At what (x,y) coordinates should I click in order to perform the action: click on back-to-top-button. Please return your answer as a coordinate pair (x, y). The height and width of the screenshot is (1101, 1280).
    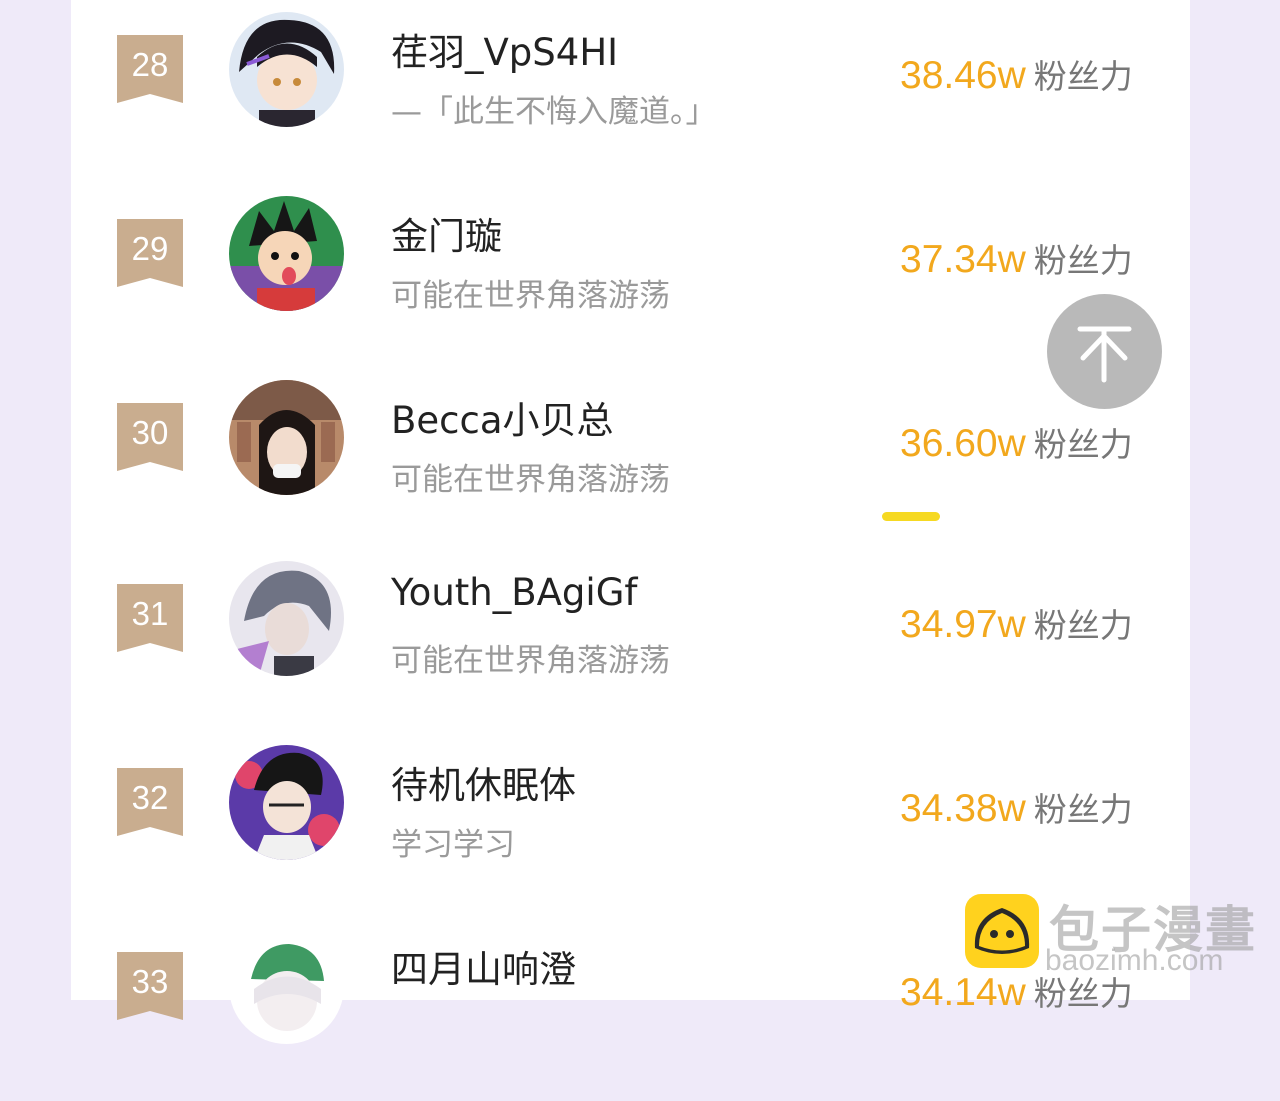
    Looking at the image, I should click on (1104, 351).